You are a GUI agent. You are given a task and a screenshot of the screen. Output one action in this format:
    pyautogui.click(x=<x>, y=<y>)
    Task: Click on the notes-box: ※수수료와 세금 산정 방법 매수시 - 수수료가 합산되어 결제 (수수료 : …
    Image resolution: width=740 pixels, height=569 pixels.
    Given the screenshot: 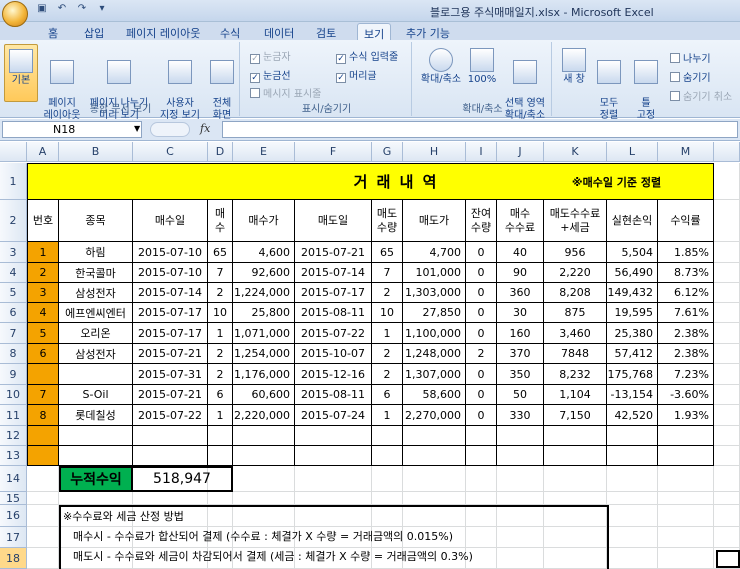 What is the action you would take?
    pyautogui.click(x=334, y=537)
    